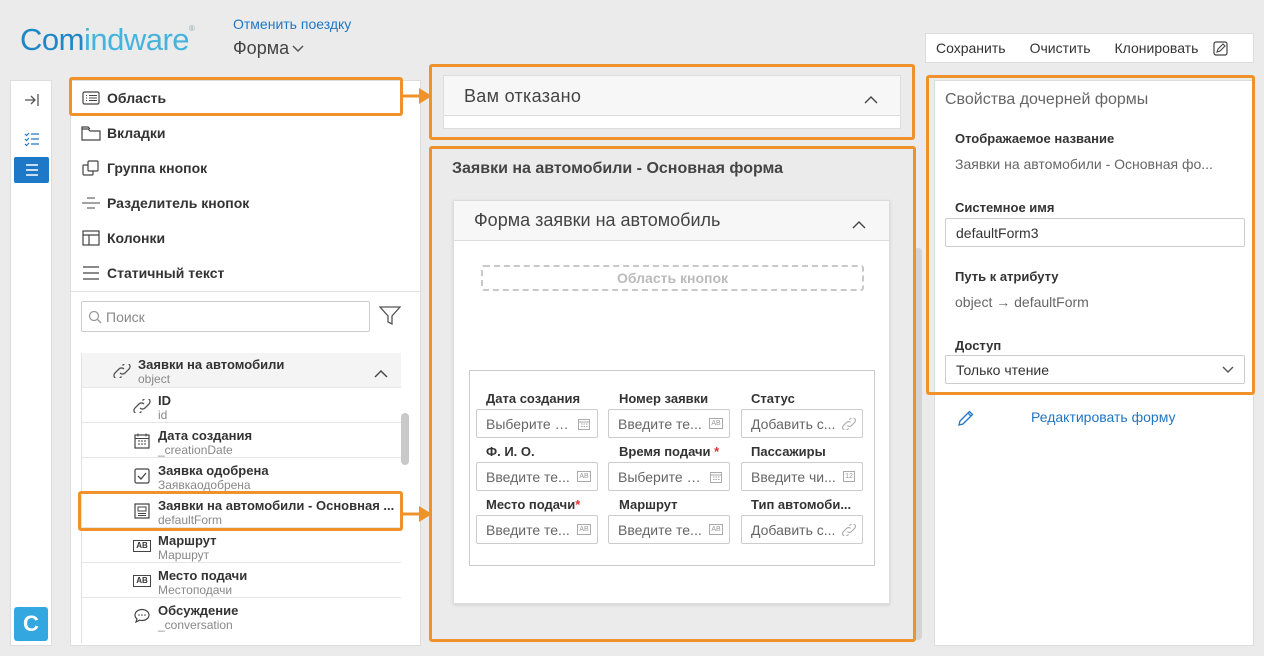  Describe the element at coordinates (31, 624) in the screenshot. I see `app-logo-icon: C` at that location.